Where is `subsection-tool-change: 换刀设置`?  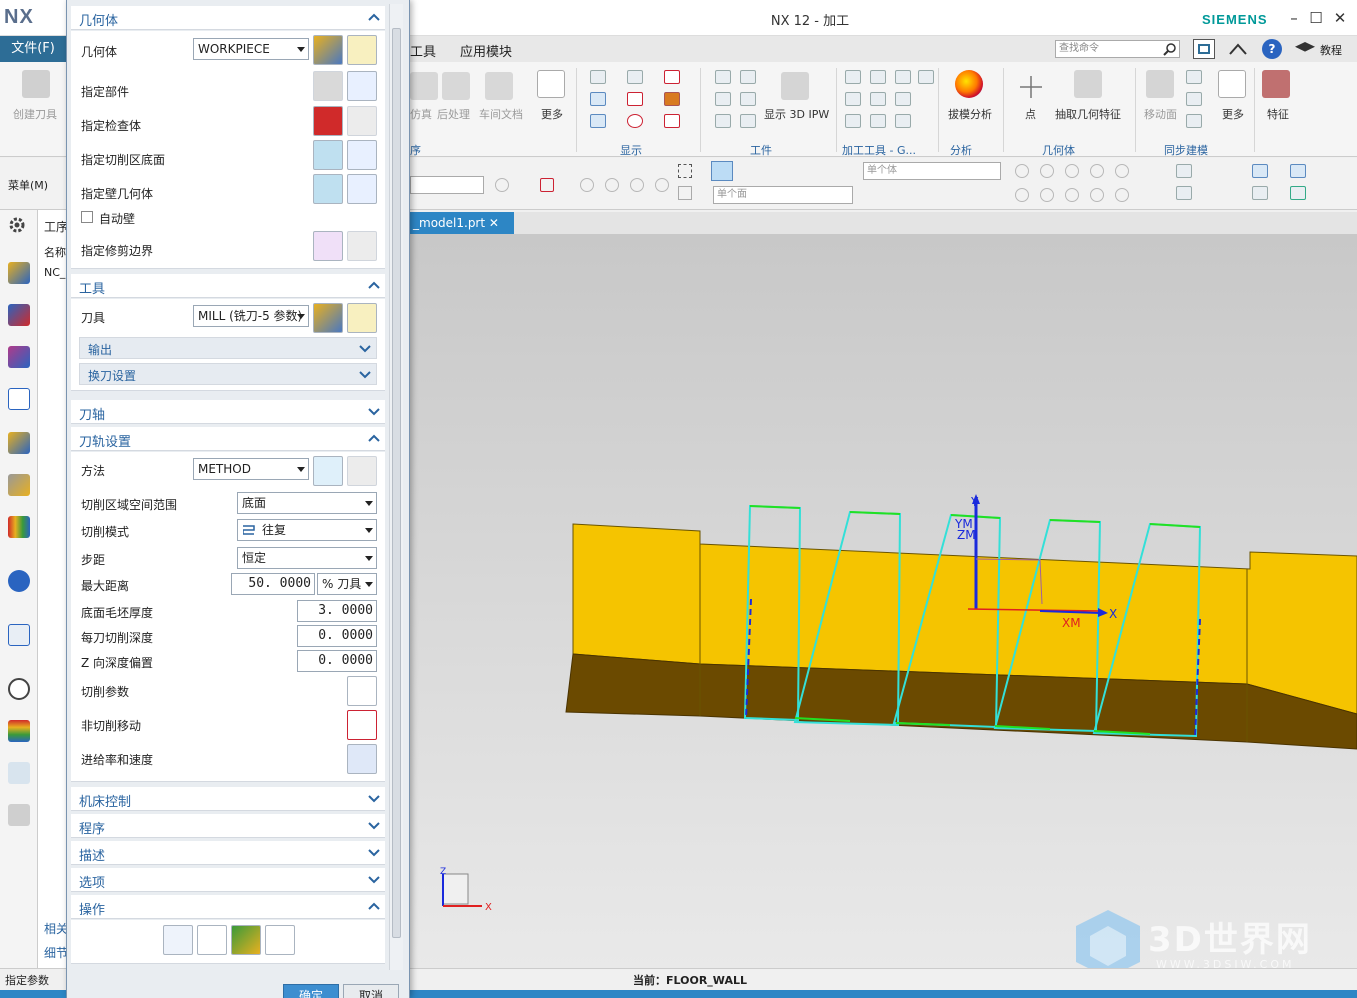 subsection-tool-change: 换刀设置 is located at coordinates (228, 374).